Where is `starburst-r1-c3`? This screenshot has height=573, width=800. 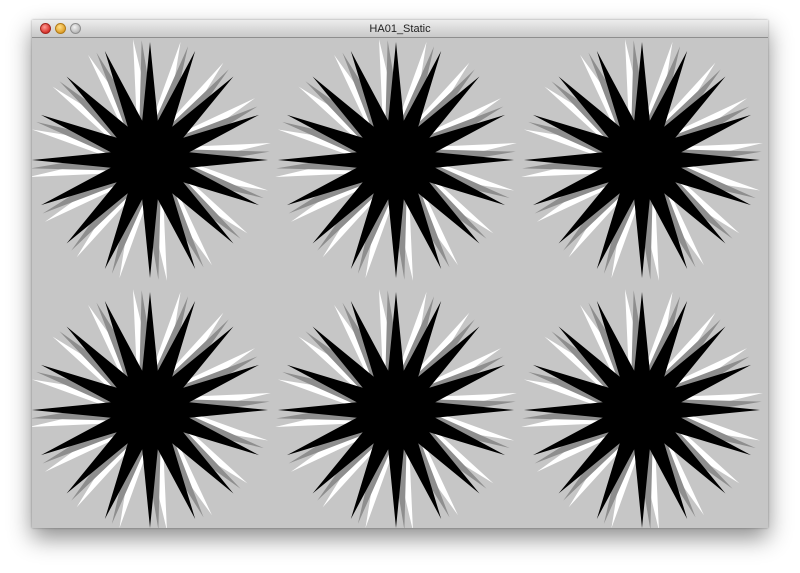 starburst-r1-c3 is located at coordinates (642, 160).